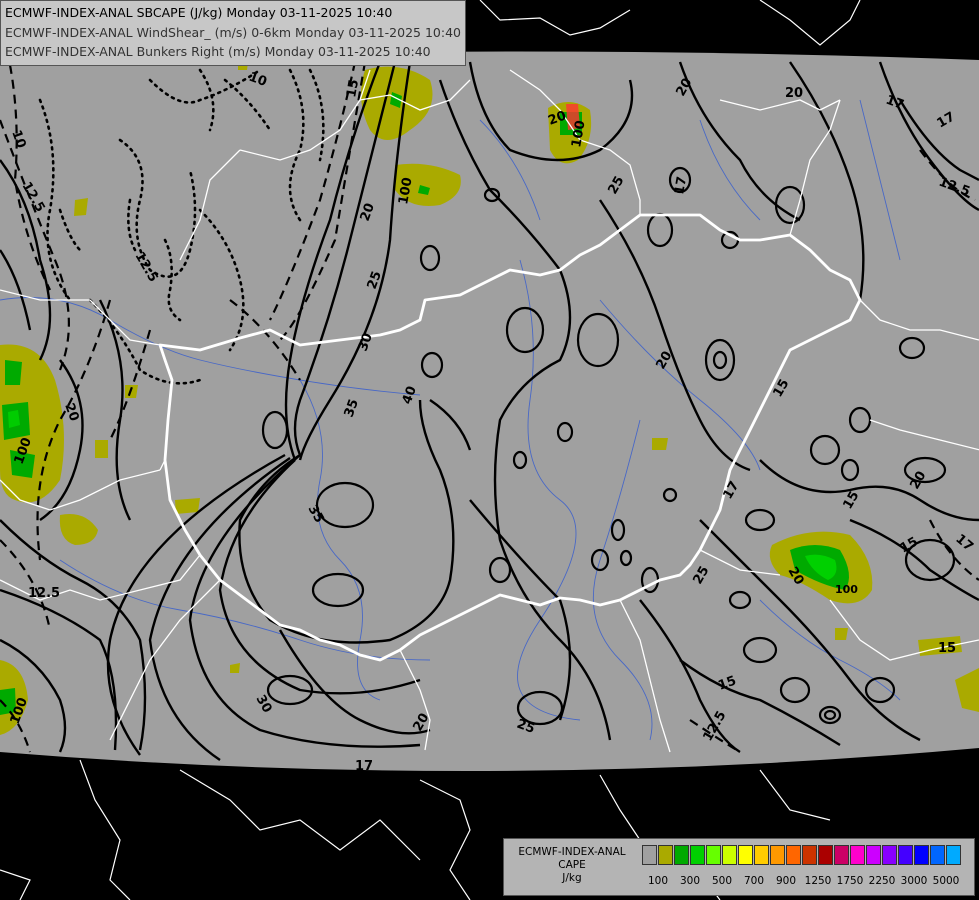  I want to click on contour-label: 100, so click(846, 589).